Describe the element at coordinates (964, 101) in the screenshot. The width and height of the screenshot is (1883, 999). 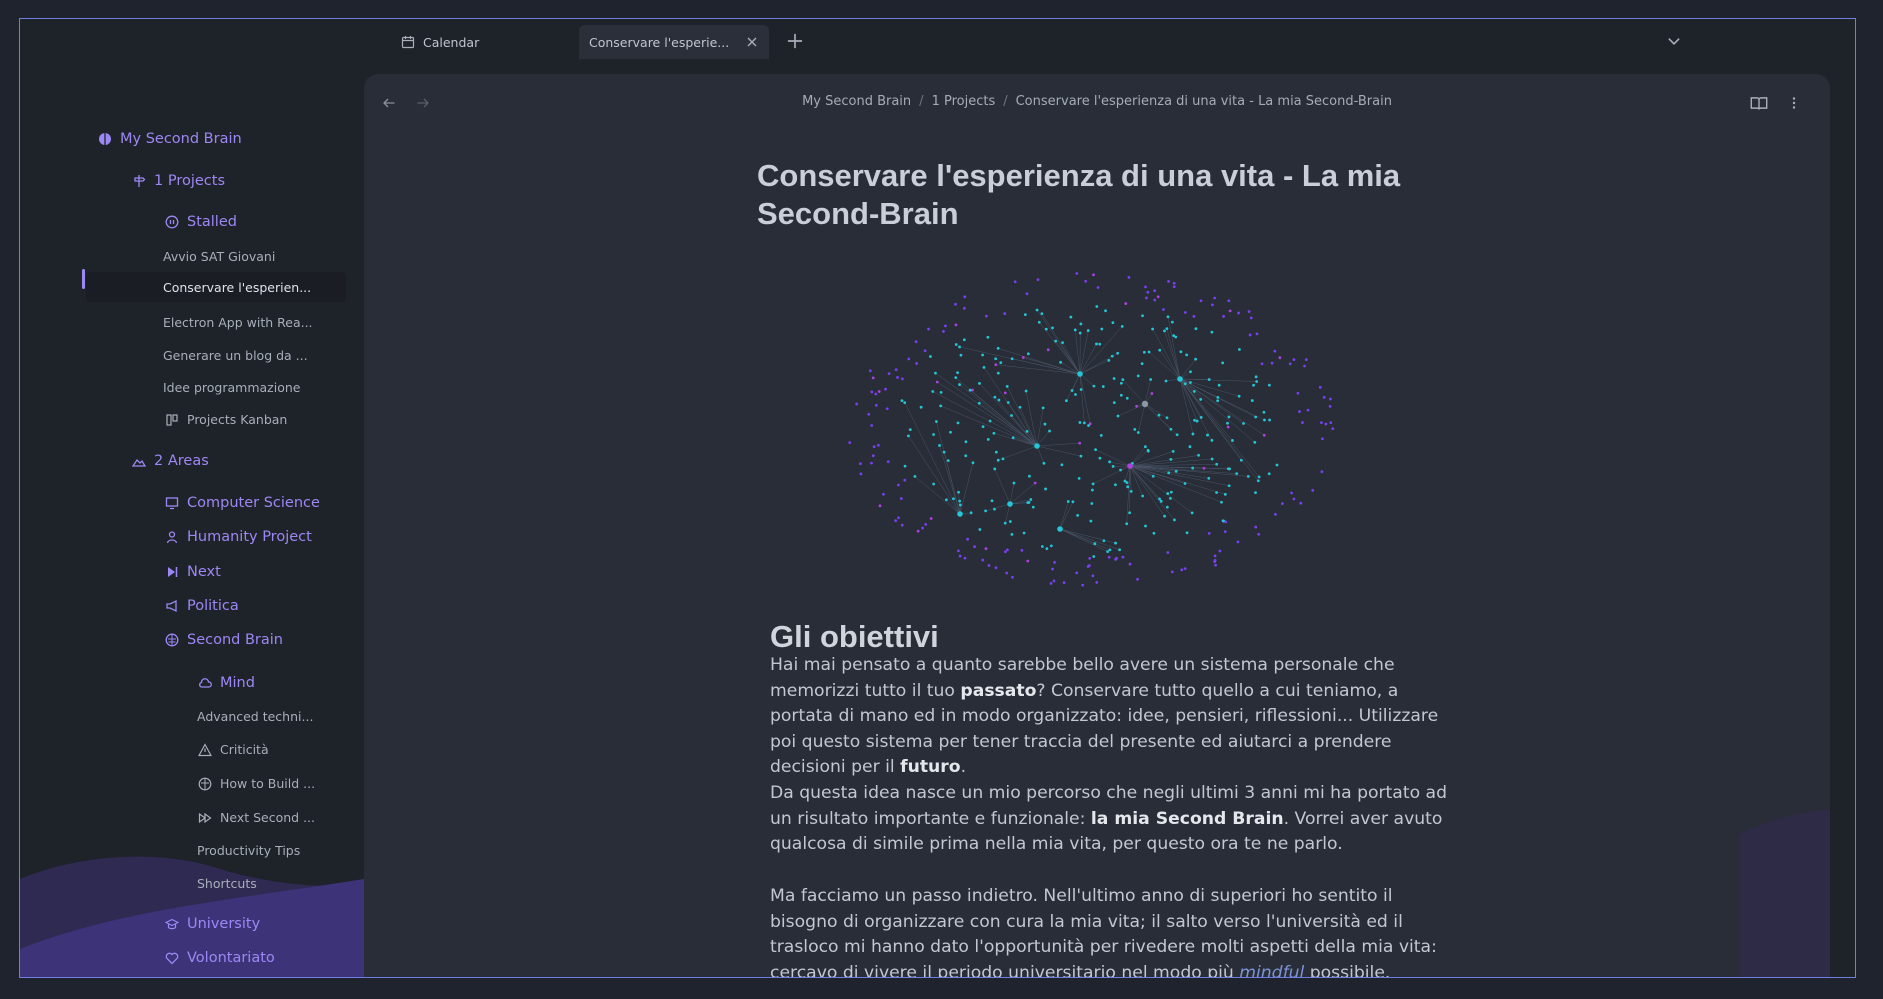
I see `breadcrumb-folder: 1 Projects` at that location.